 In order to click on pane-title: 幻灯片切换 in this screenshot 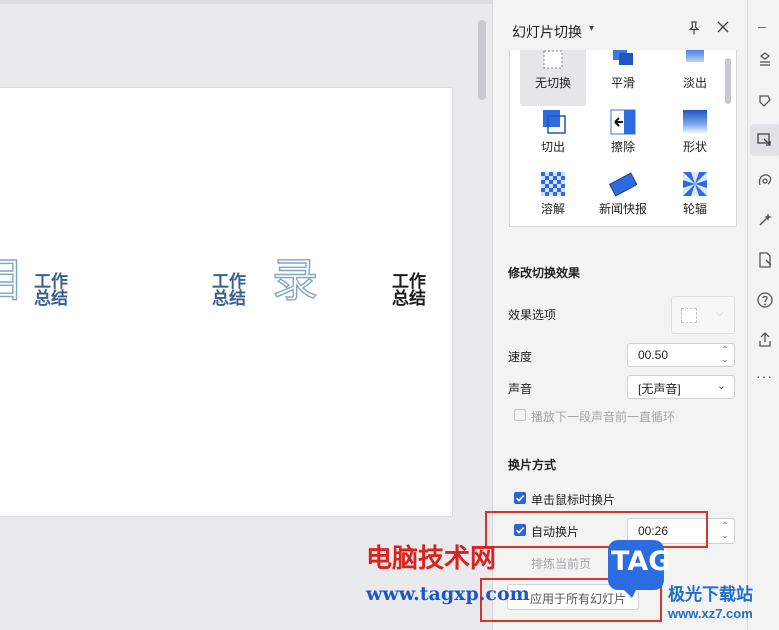, I will do `click(547, 32)`.